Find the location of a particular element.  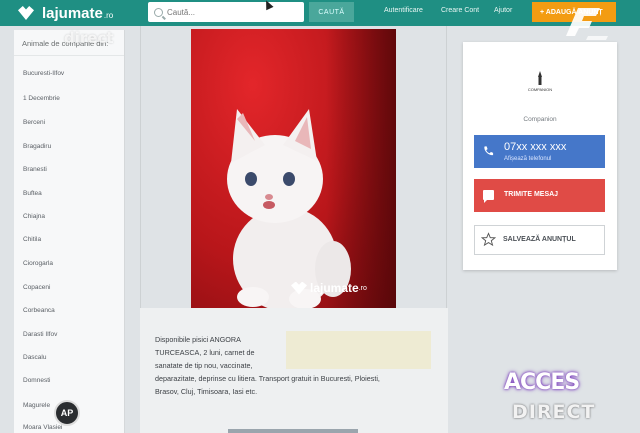

seller-logo-label: COMPANION is located at coordinates (540, 89).